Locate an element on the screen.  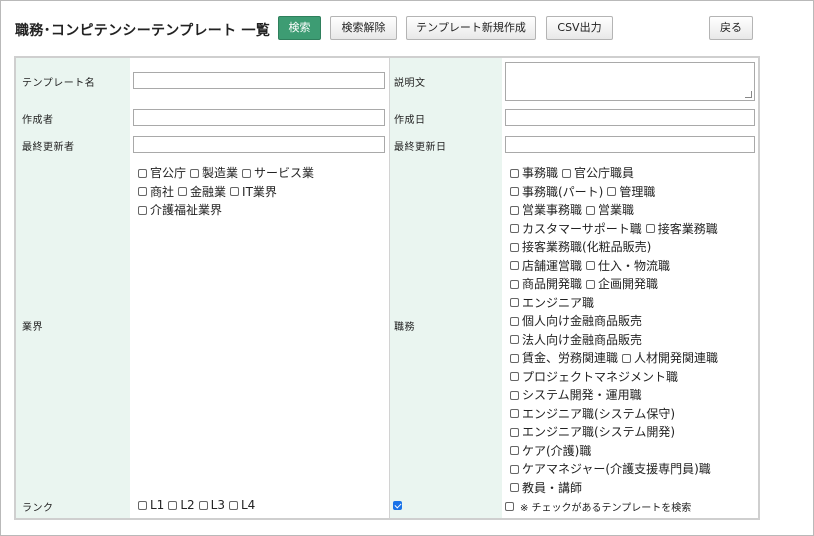
job-option: 事務職 is located at coordinates (534, 173).